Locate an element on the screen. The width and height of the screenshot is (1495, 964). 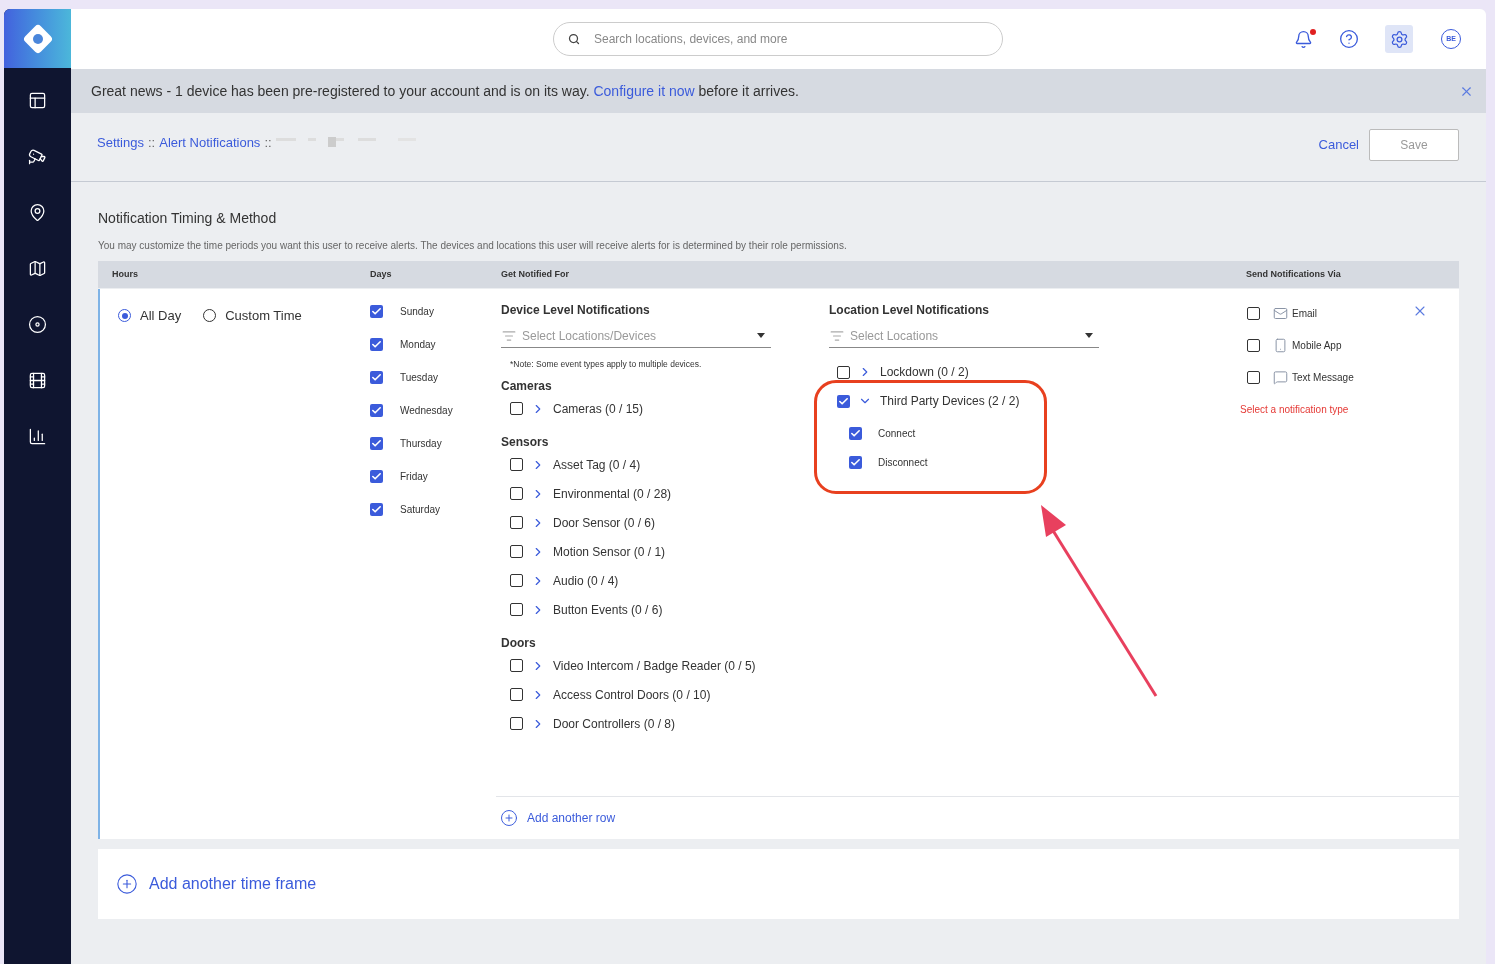
event-label: Connect is located at coordinates (897, 434).